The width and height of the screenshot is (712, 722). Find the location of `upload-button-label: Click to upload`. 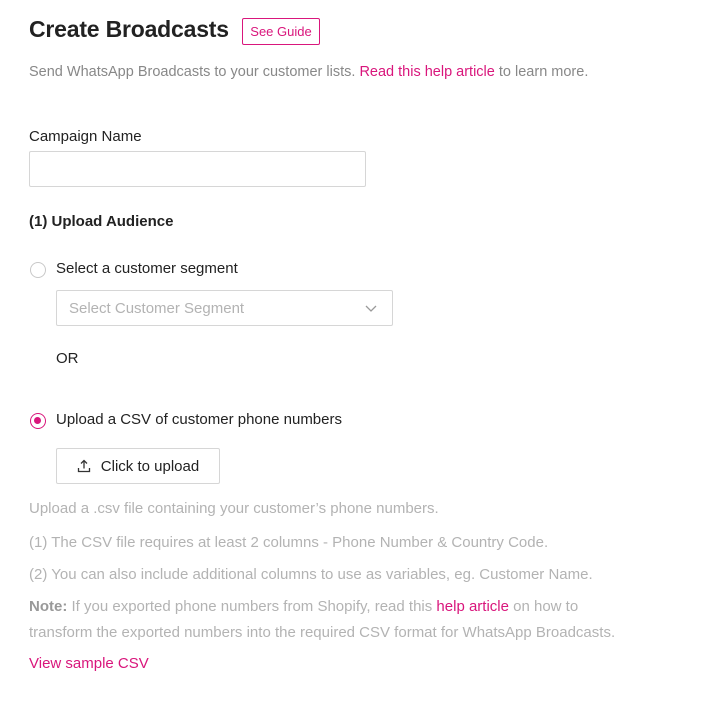

upload-button-label: Click to upload is located at coordinates (150, 466).